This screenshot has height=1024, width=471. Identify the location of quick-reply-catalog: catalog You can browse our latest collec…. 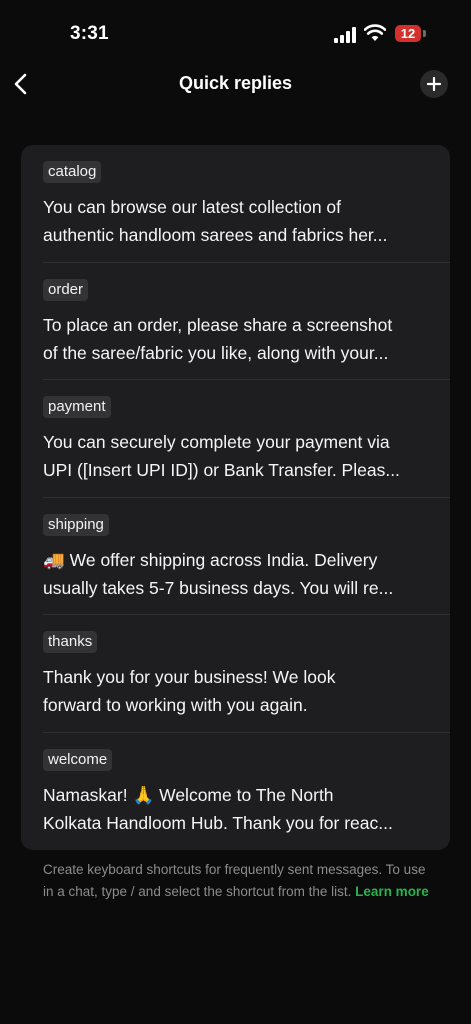
(235, 204).